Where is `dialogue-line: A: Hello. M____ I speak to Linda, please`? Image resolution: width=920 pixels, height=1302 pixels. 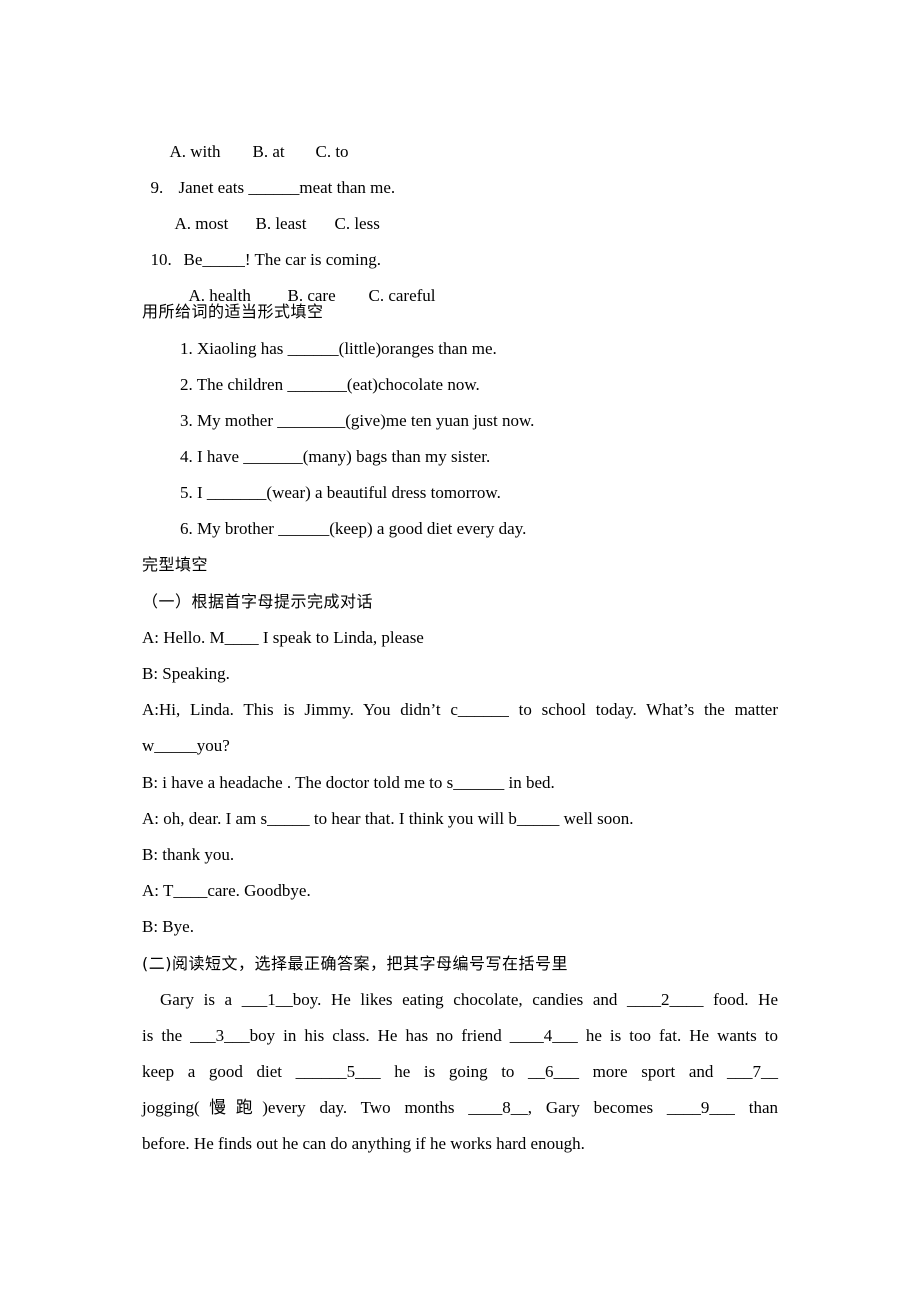
dialogue-line: A: Hello. M____ I speak to Linda, please is located at coordinates (283, 637).